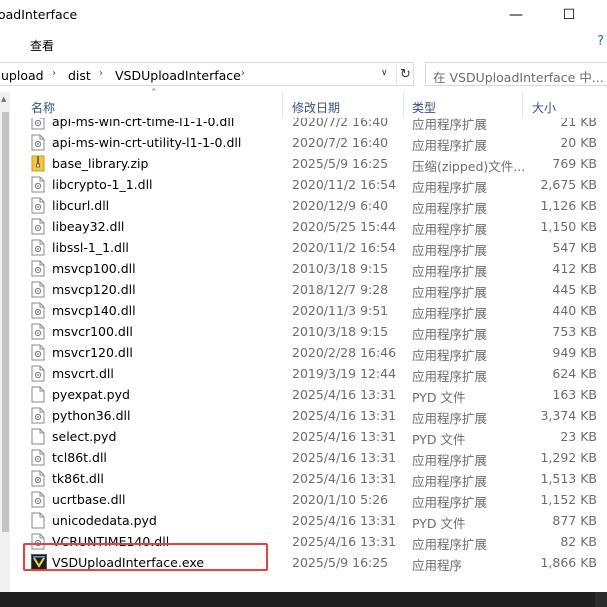  Describe the element at coordinates (43, 107) in the screenshot. I see `column-header-name: 名称` at that location.